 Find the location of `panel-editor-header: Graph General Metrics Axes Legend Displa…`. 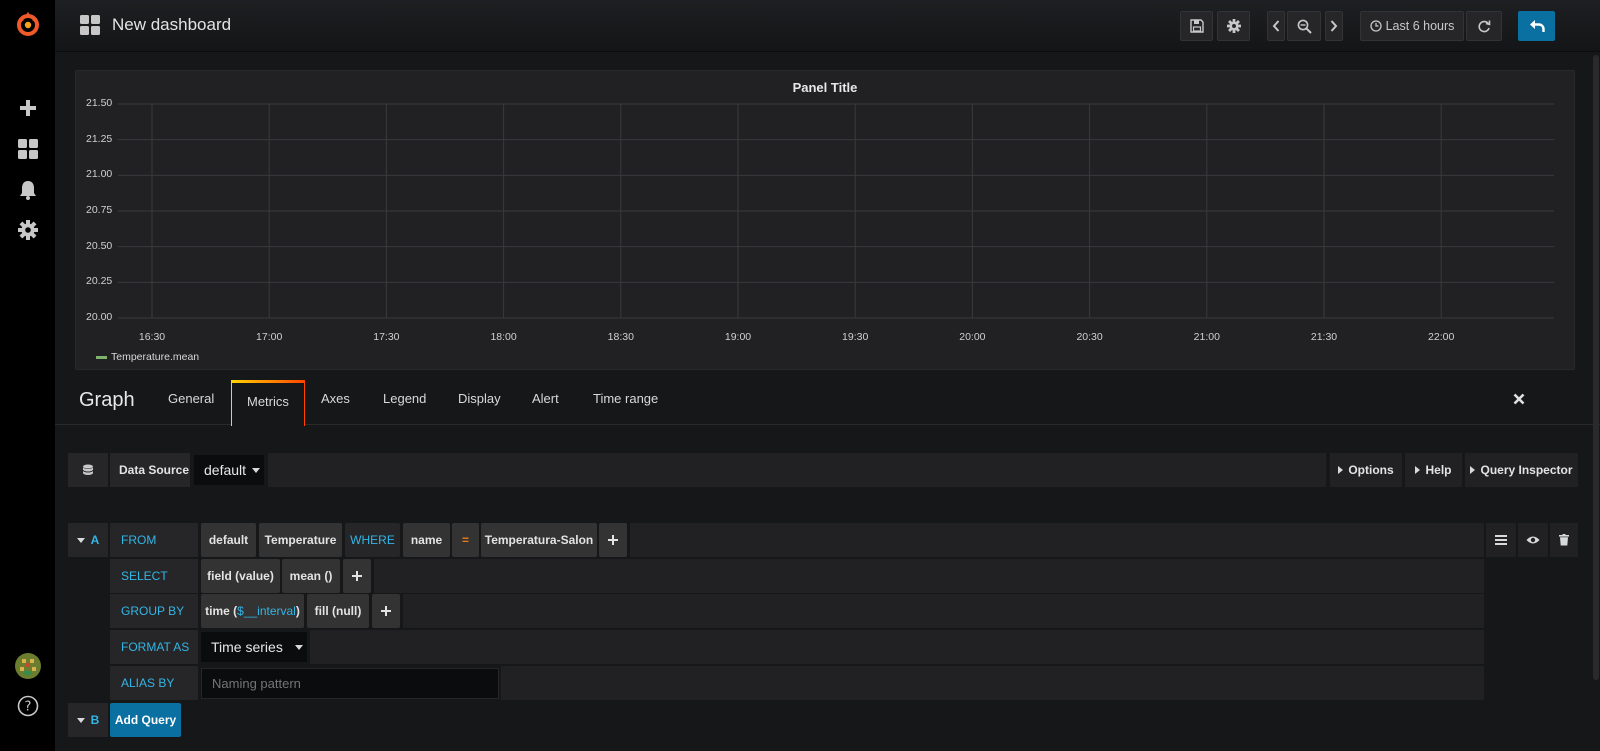

panel-editor-header: Graph General Metrics Axes Legend Displa… is located at coordinates (827, 403).